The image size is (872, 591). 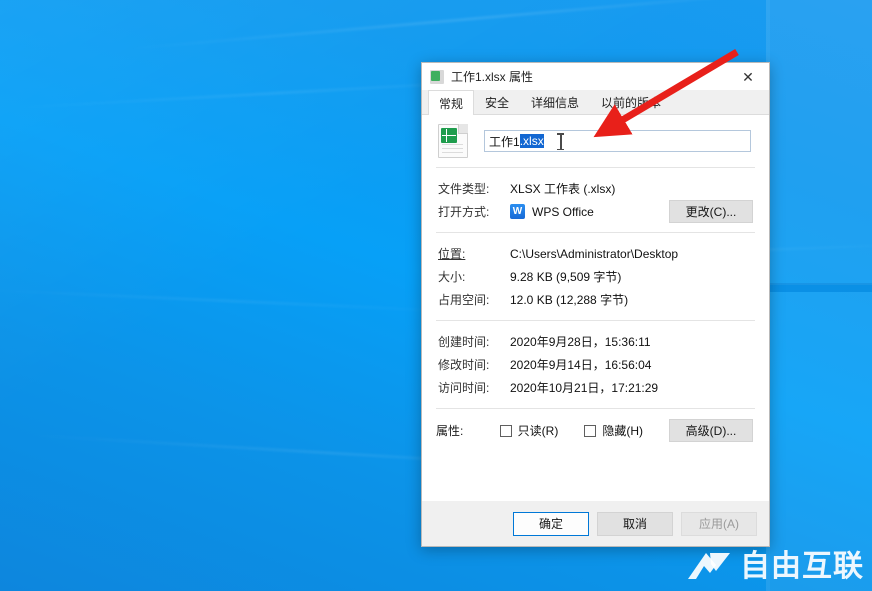 I want to click on tab-strip: 常规 安全 详细信息 以前的版本, so click(x=595, y=102).